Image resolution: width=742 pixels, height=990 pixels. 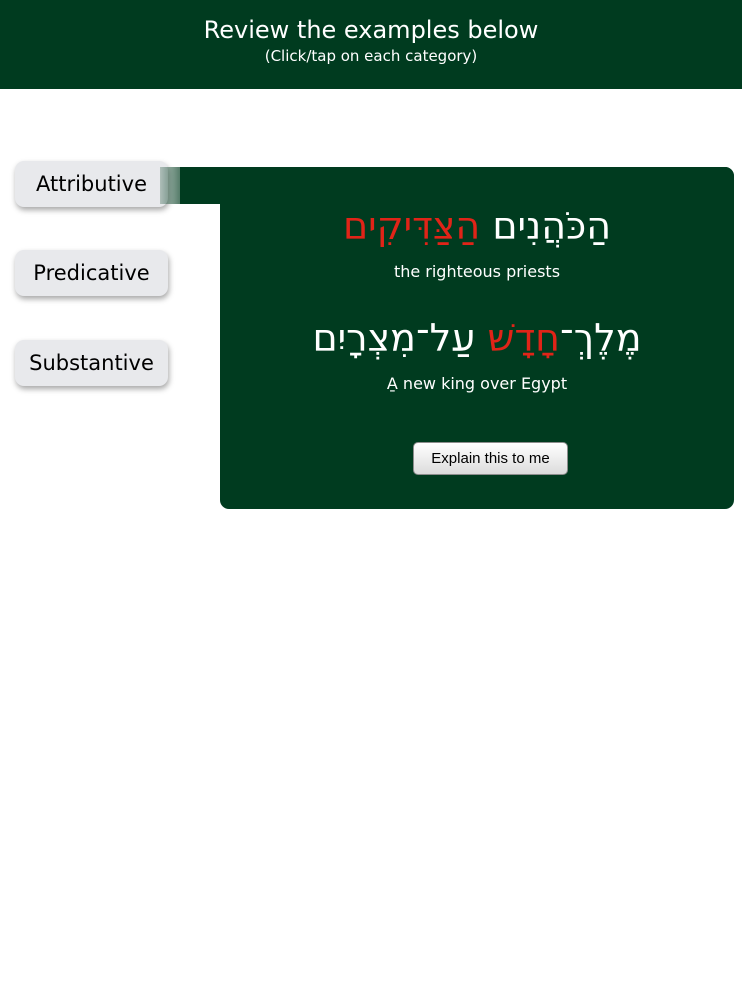 I want to click on translation-2: A̱ new king over Egypt, so click(x=477, y=383).